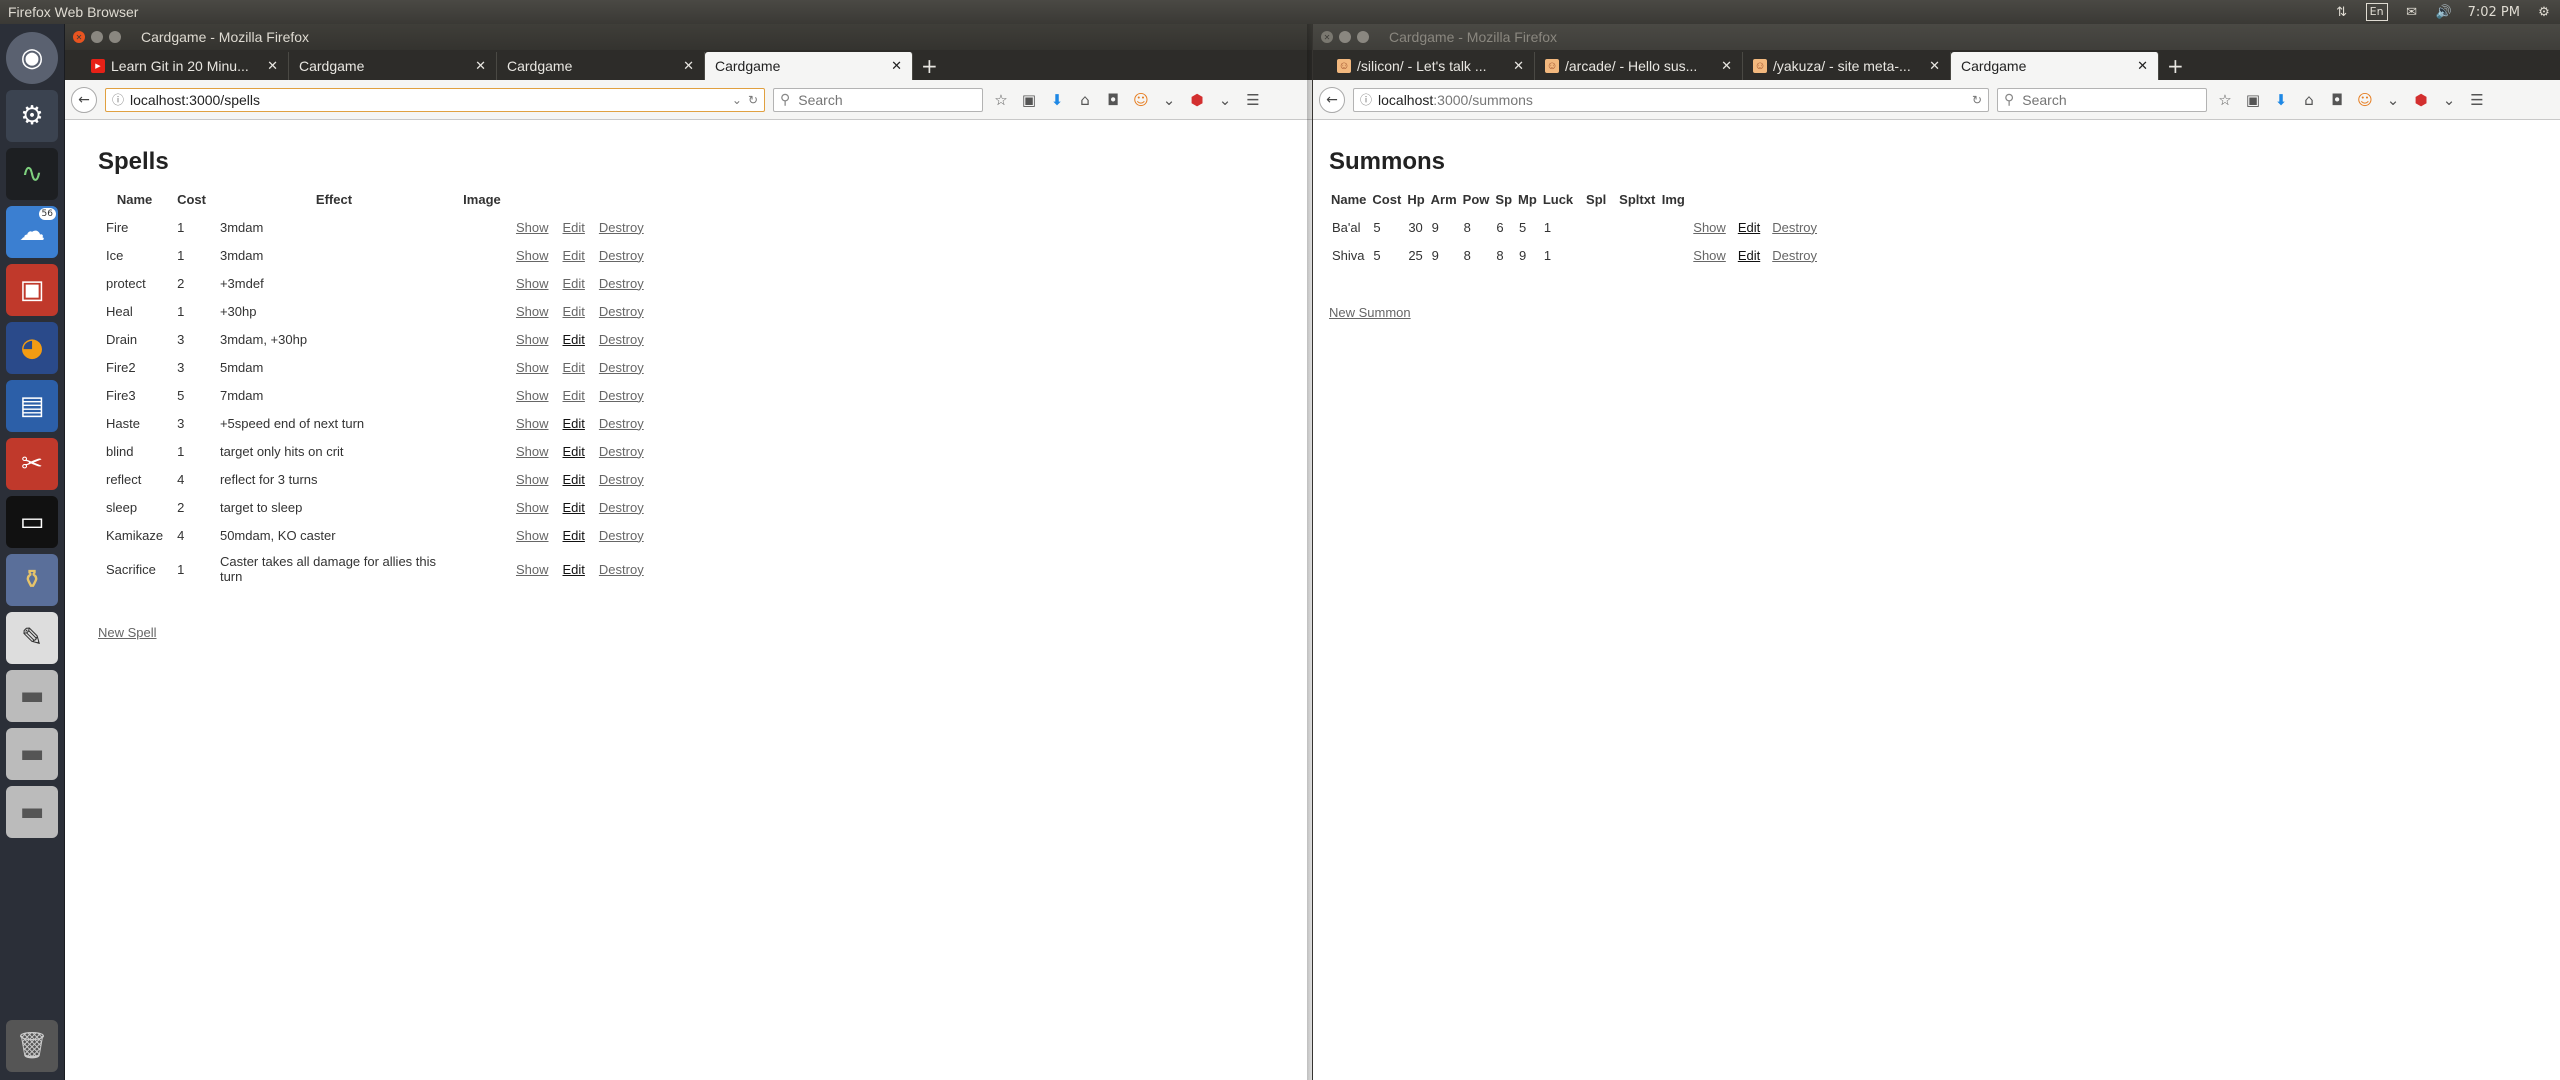 Image resolution: width=2560 pixels, height=1080 pixels. Describe the element at coordinates (118, 99) in the screenshot. I see `info-icon: ⓘ` at that location.